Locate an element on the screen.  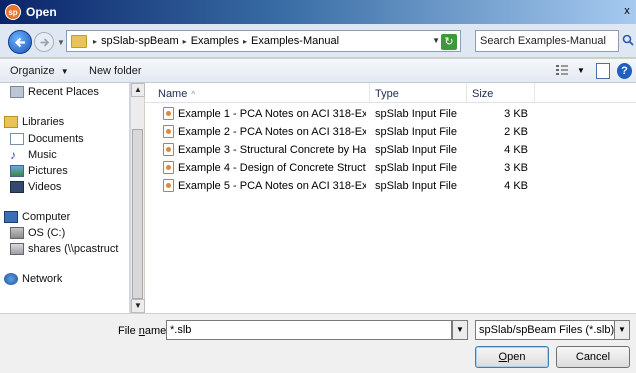
help-icon: ? is located at coordinates (624, 71).